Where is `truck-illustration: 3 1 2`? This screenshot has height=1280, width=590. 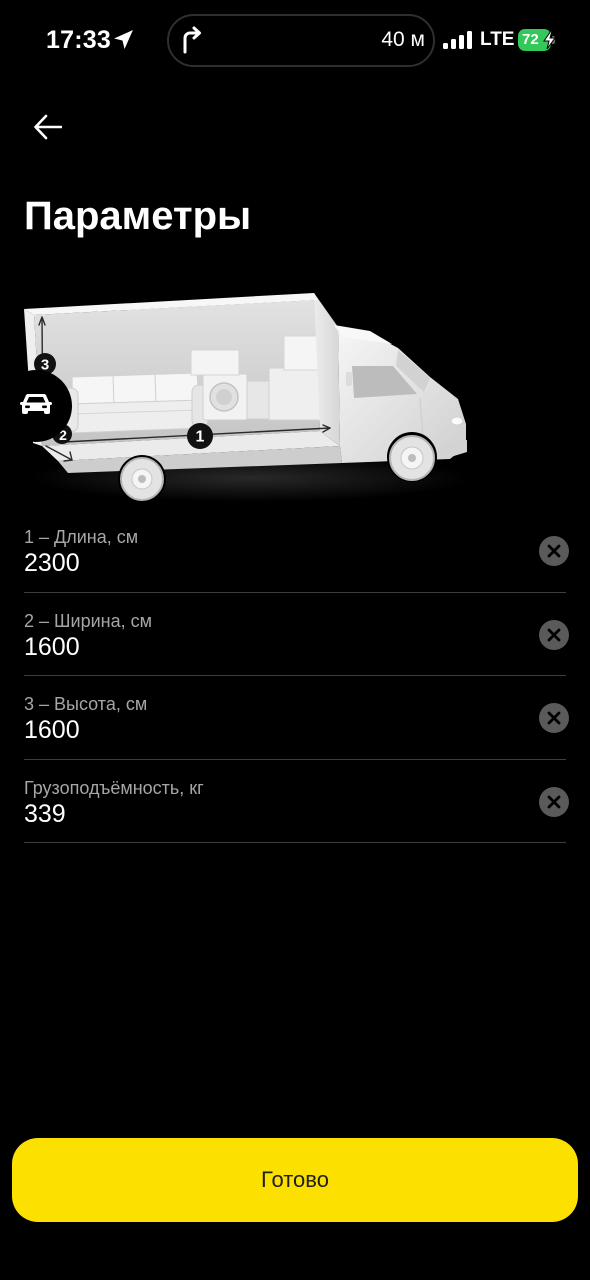 truck-illustration: 3 1 2 is located at coordinates (247, 398).